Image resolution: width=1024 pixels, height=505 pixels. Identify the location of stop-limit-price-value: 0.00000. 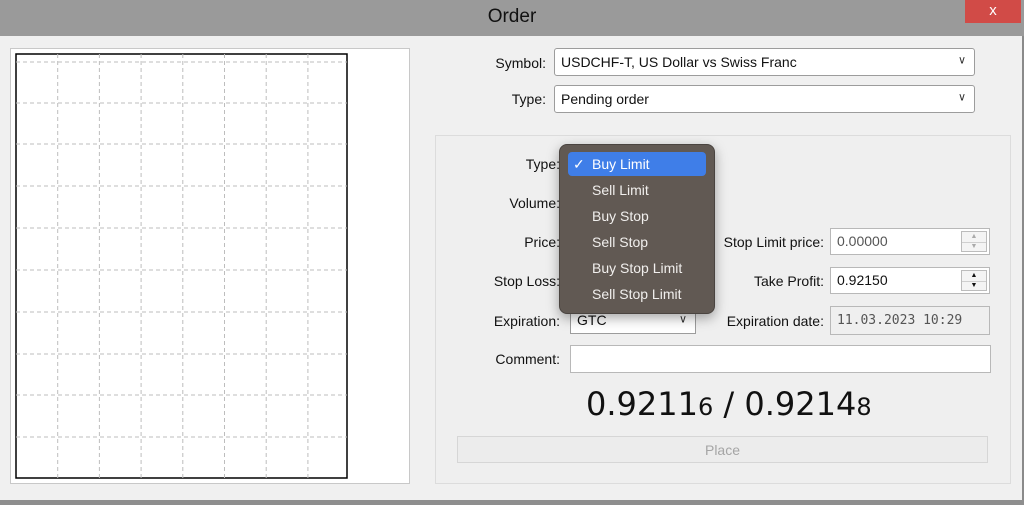
(862, 241).